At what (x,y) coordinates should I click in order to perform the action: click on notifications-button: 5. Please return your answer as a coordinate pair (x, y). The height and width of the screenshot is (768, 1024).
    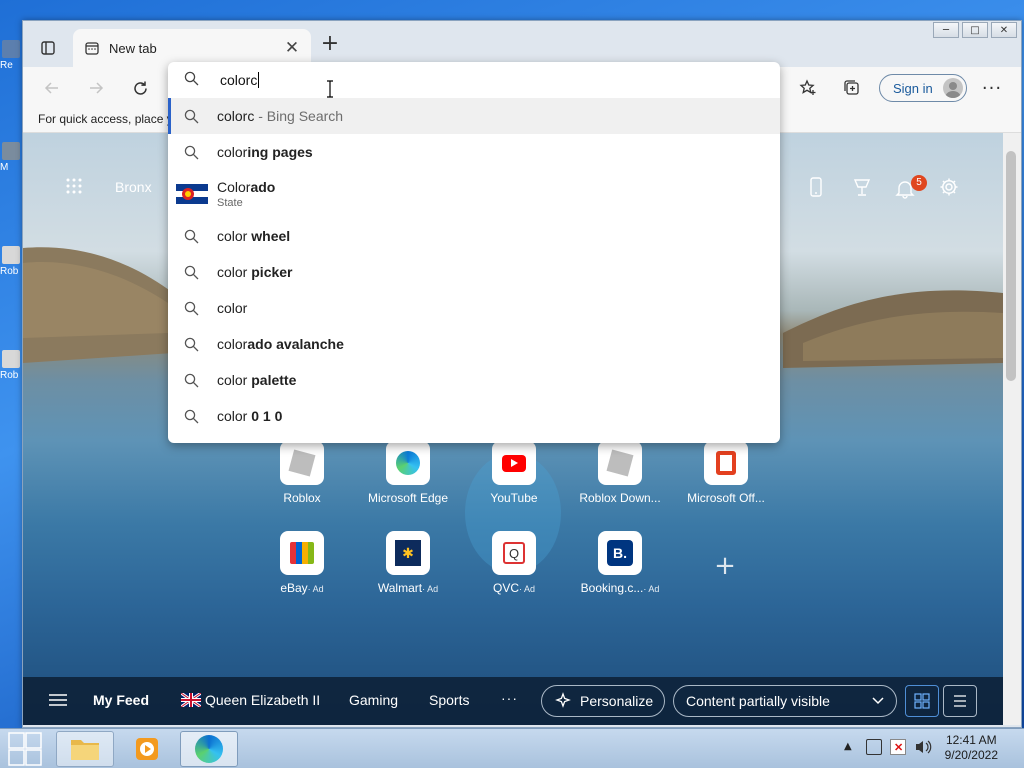
    Looking at the image, I should click on (911, 188).